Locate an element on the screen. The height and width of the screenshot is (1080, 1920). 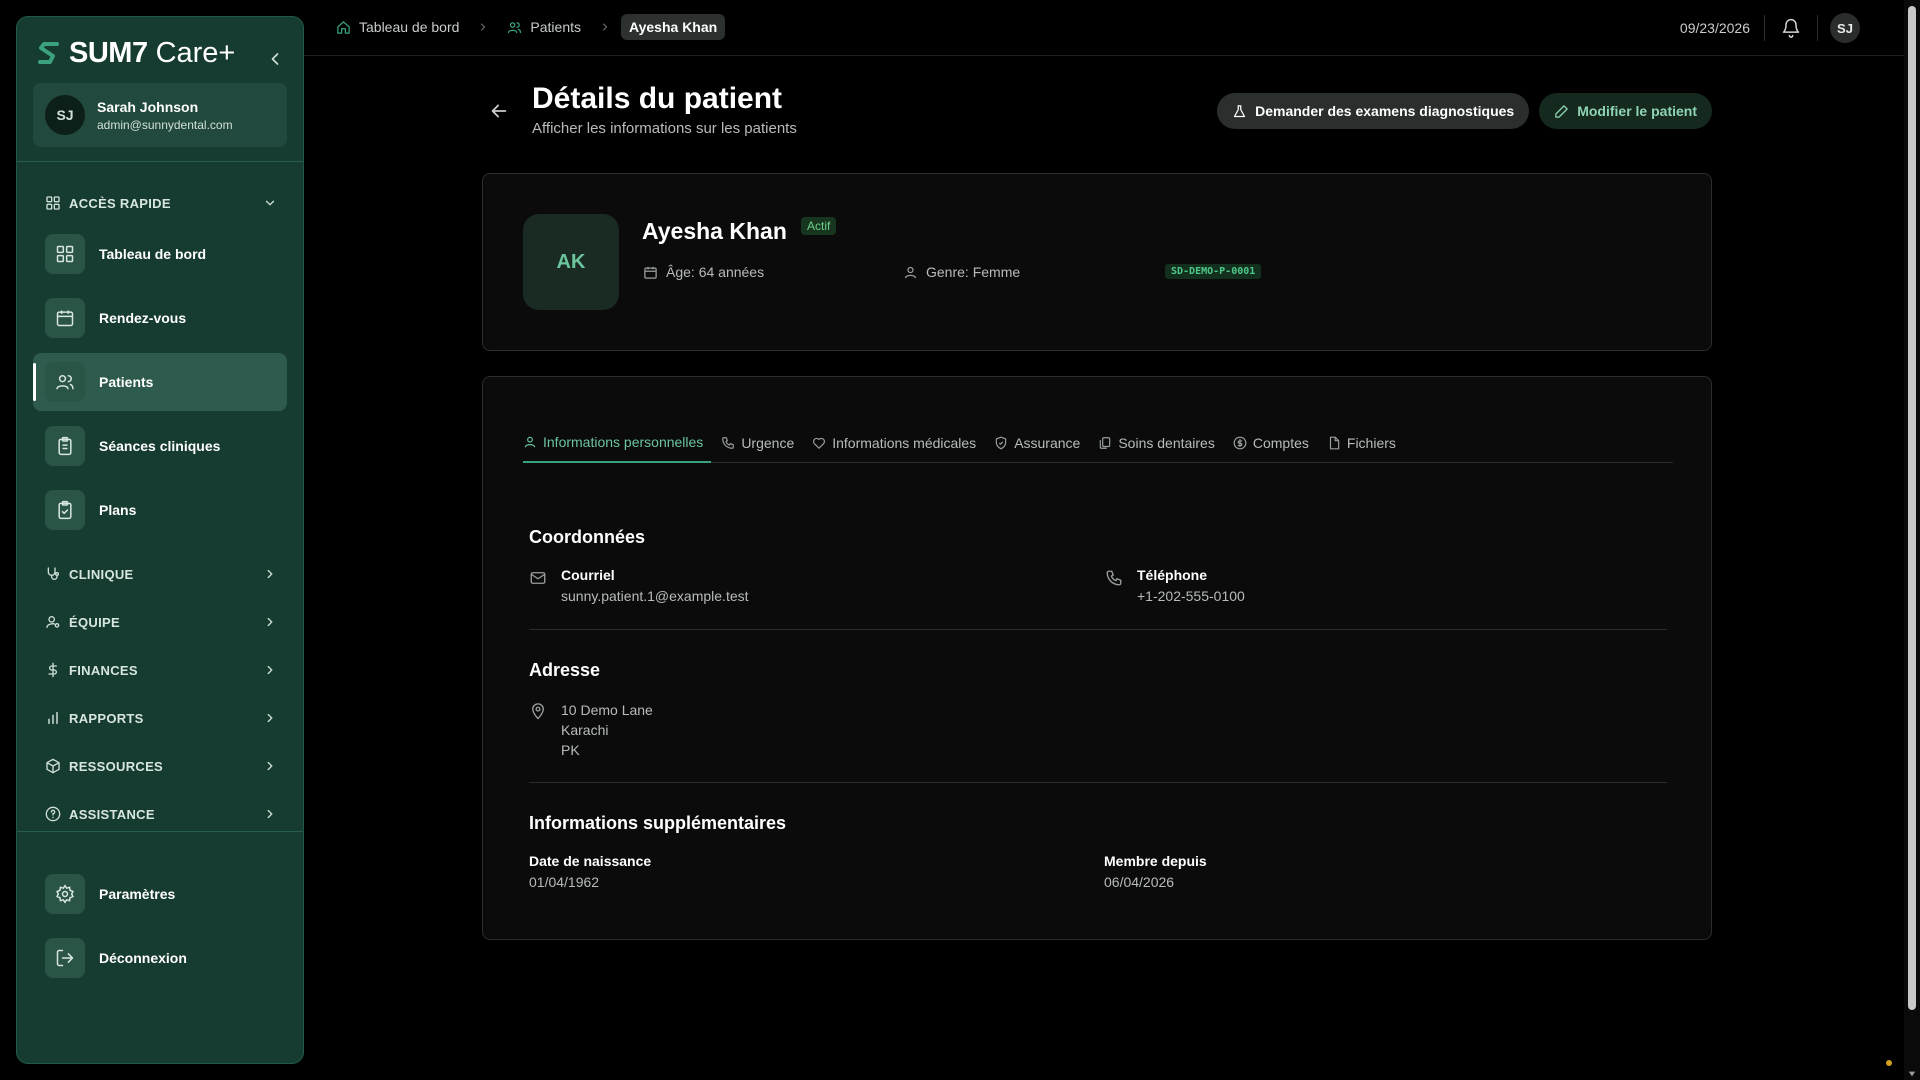
address-line: 10 Demo Lane is located at coordinates (607, 710).